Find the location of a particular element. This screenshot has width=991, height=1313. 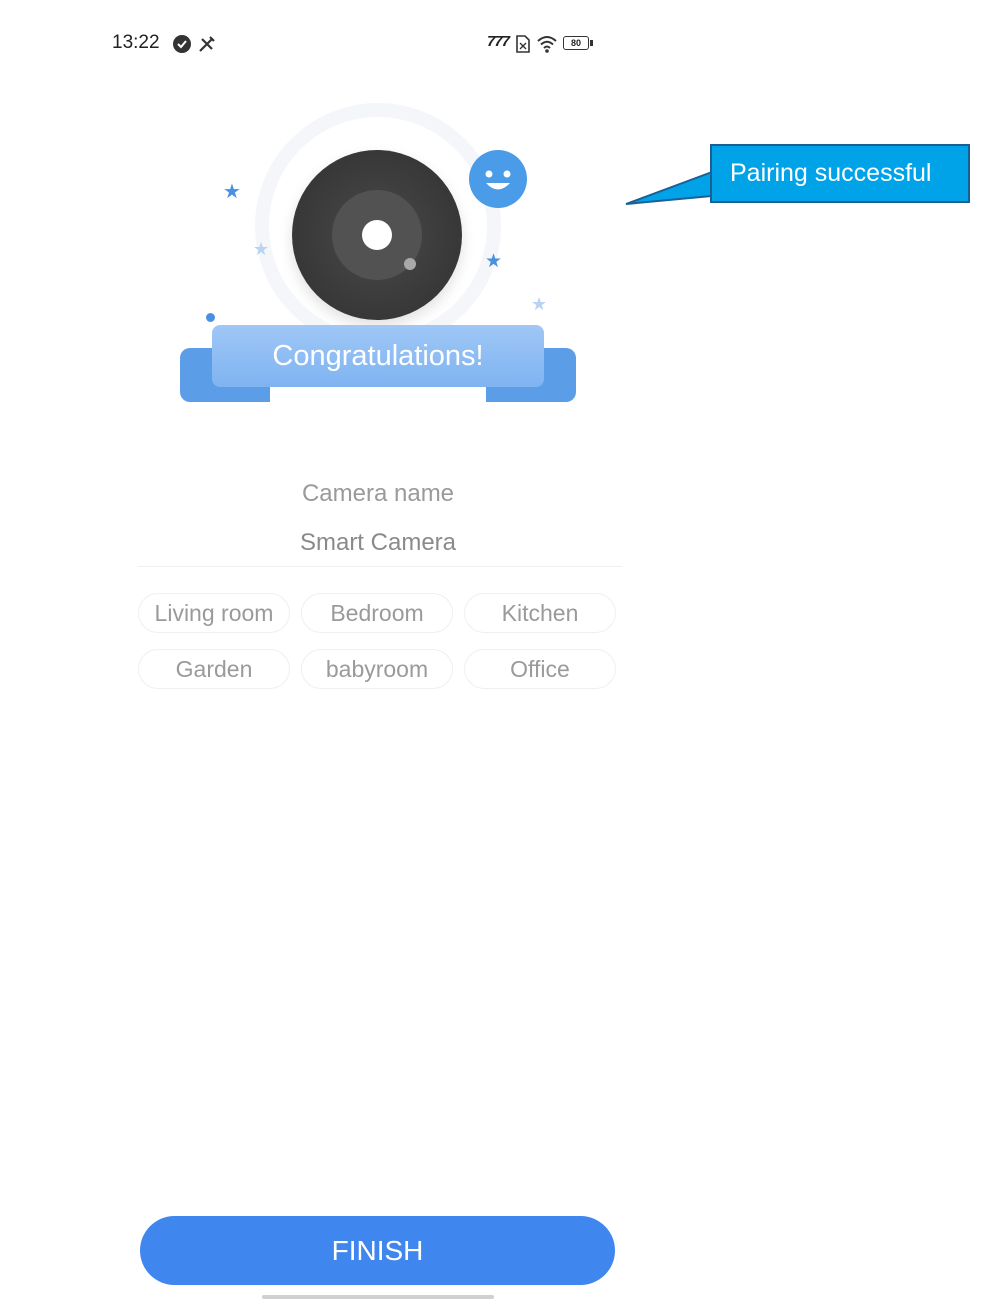

network-label: 777 is located at coordinates (498, 41).